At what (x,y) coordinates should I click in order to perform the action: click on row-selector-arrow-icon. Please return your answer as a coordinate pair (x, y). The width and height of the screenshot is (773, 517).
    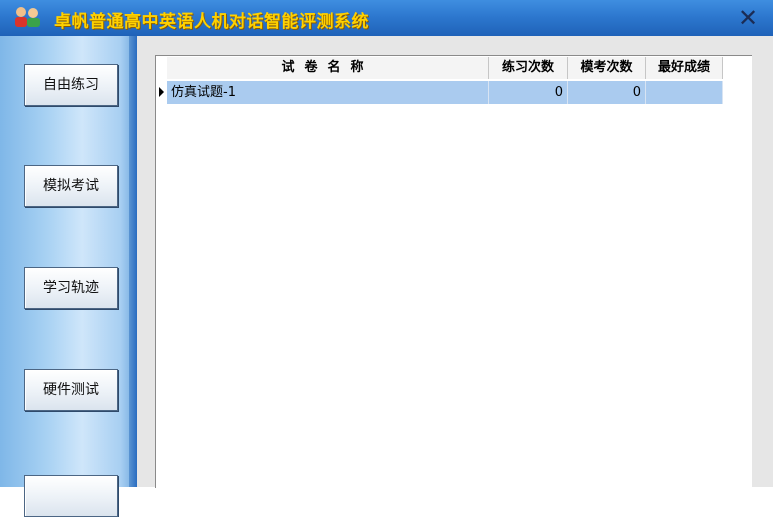
    Looking at the image, I should click on (161, 92).